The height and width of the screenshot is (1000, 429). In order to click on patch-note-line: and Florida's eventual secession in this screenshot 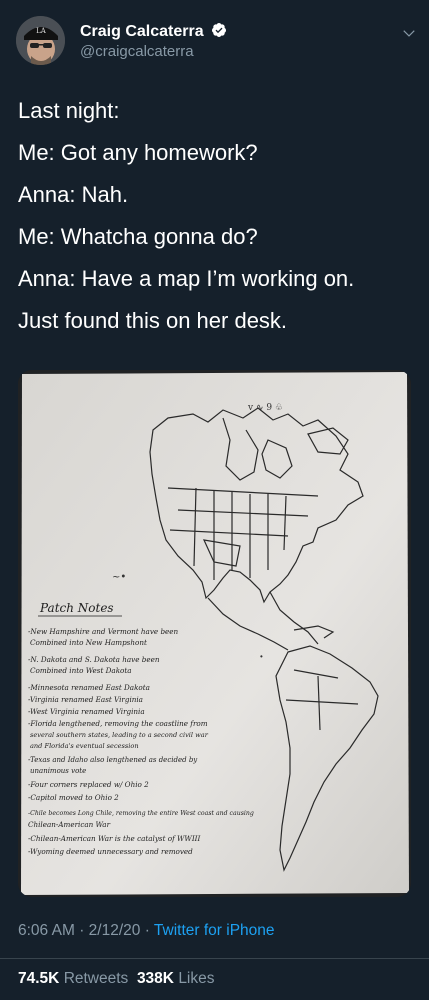, I will do `click(84, 746)`.